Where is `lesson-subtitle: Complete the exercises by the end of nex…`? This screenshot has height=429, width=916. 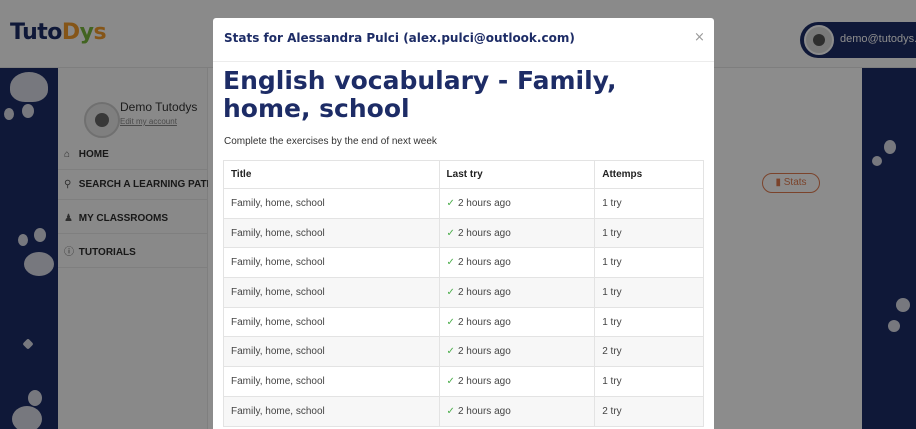 lesson-subtitle: Complete the exercises by the end of nex… is located at coordinates (330, 141).